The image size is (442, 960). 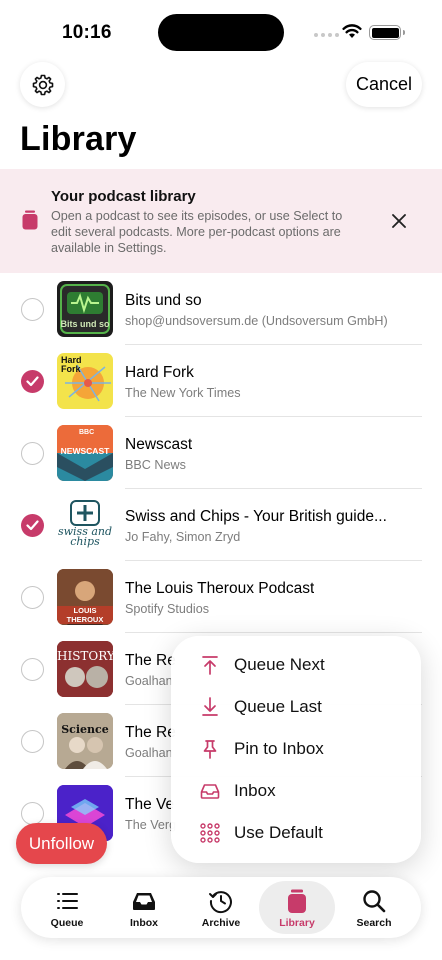 What do you see at coordinates (85, 597) in the screenshot?
I see `podcast-artwork: LOUIS THEROUX` at bounding box center [85, 597].